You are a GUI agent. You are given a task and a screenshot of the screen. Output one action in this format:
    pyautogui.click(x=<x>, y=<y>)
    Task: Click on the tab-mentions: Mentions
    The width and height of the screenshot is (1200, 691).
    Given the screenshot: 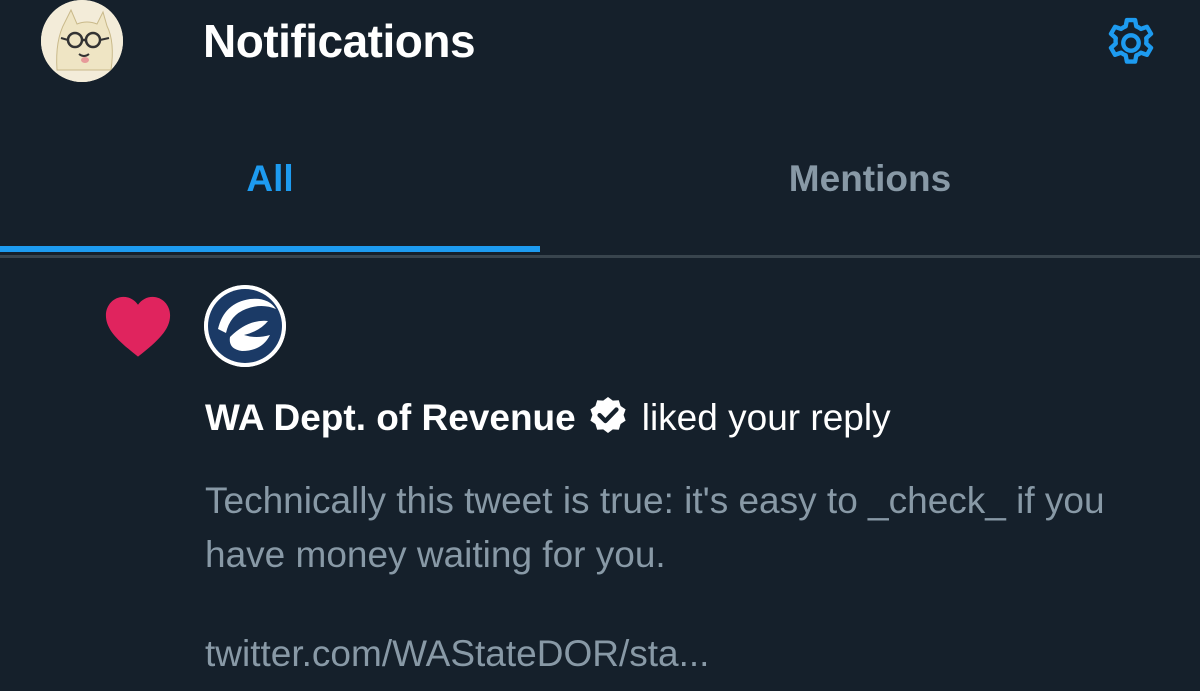 What is the action you would take?
    pyautogui.click(x=870, y=187)
    